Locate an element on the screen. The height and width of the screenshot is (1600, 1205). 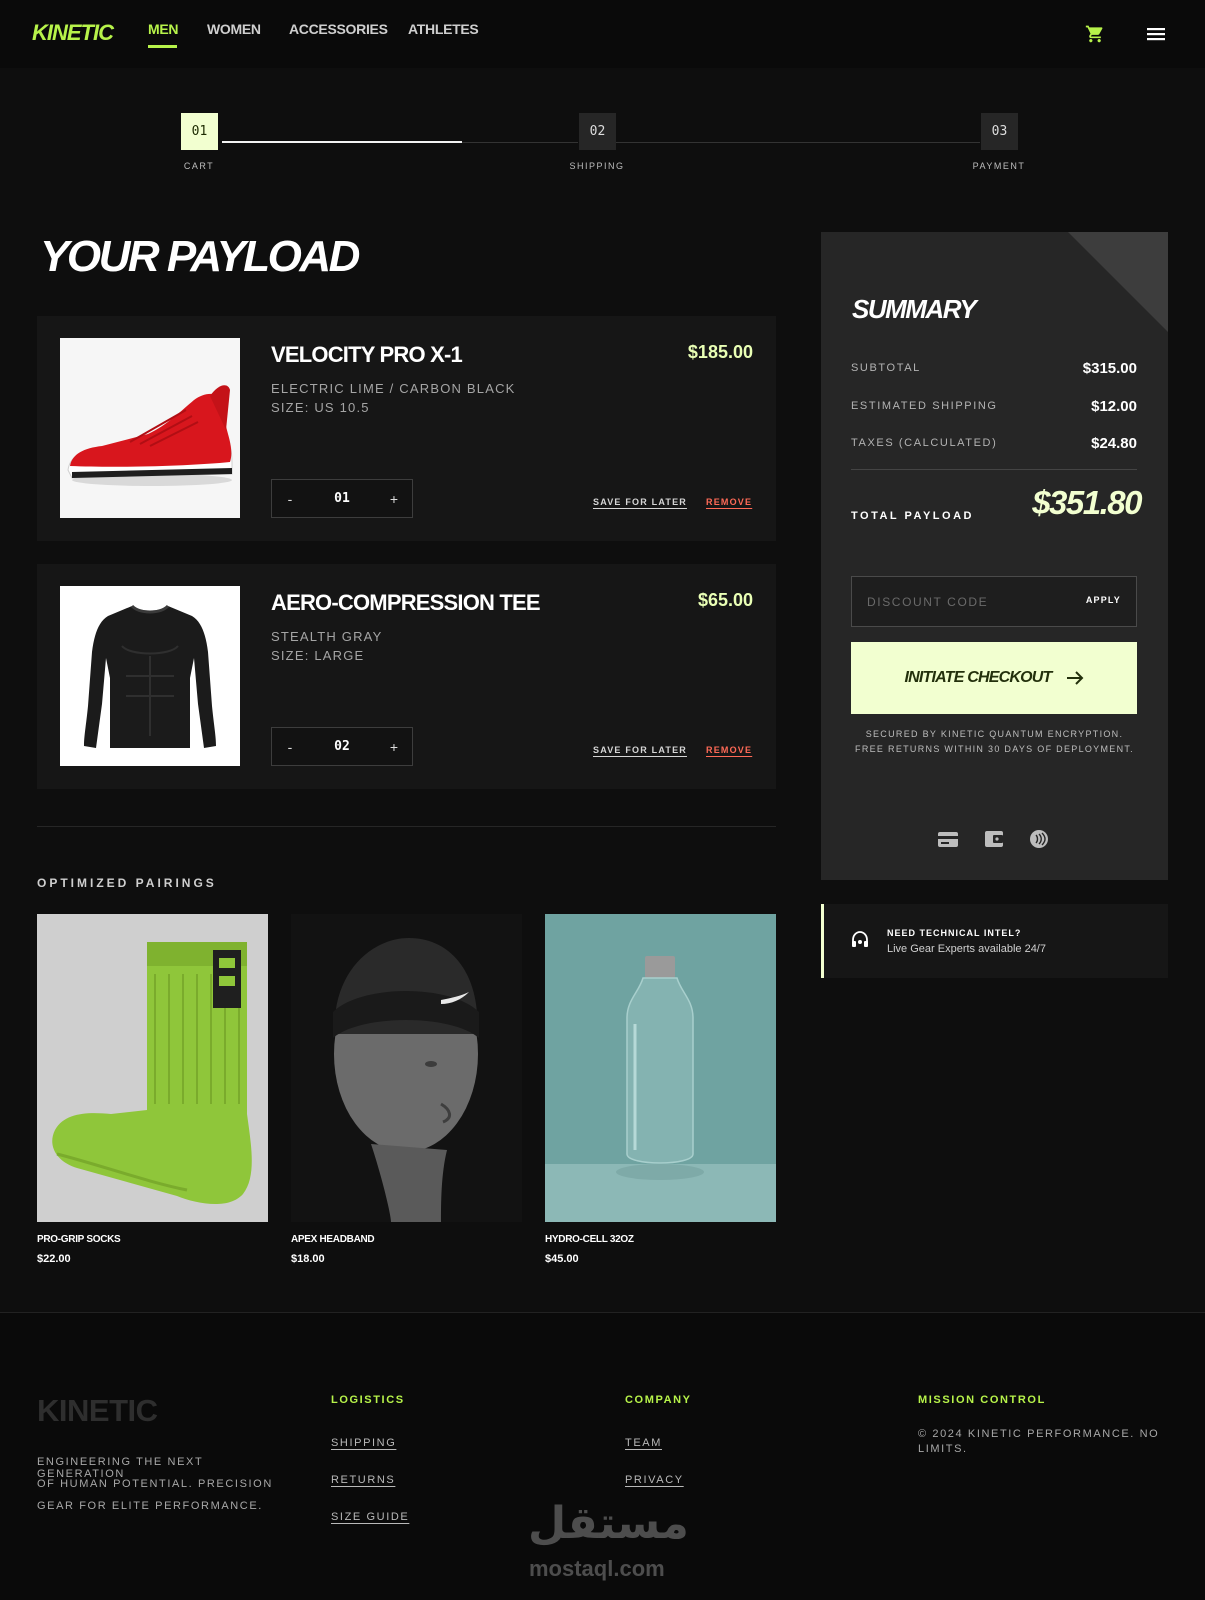
taxes-value: $24.80 is located at coordinates (1114, 443).